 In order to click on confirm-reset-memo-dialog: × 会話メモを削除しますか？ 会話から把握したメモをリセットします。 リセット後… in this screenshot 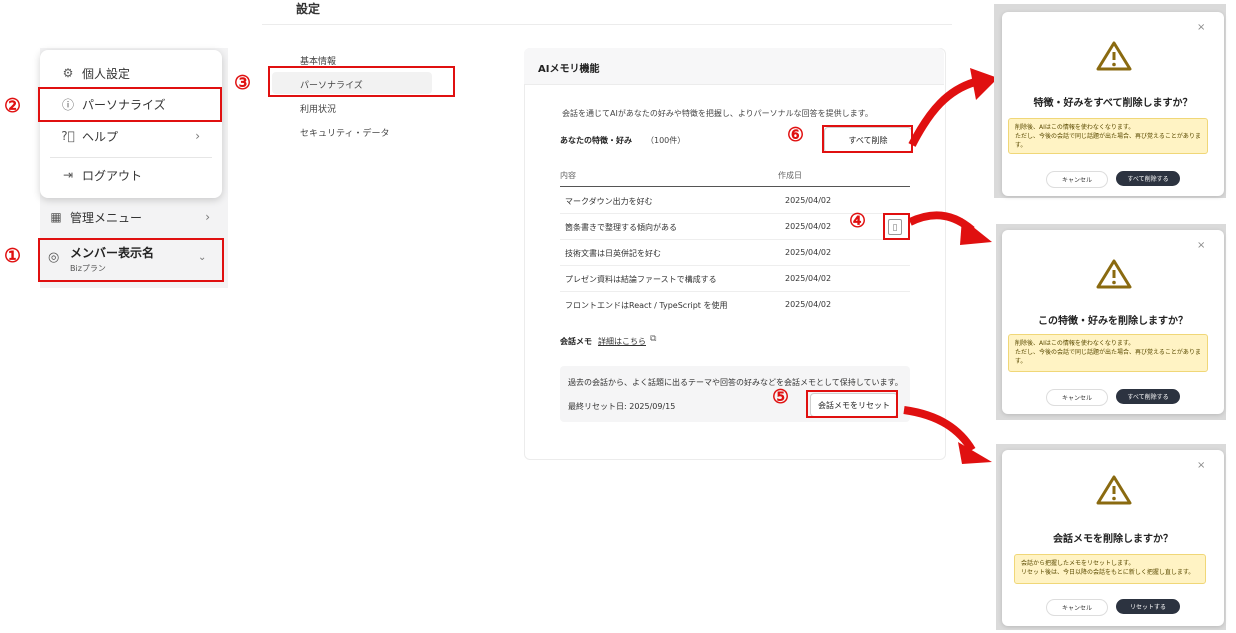, I will do `click(1113, 538)`.